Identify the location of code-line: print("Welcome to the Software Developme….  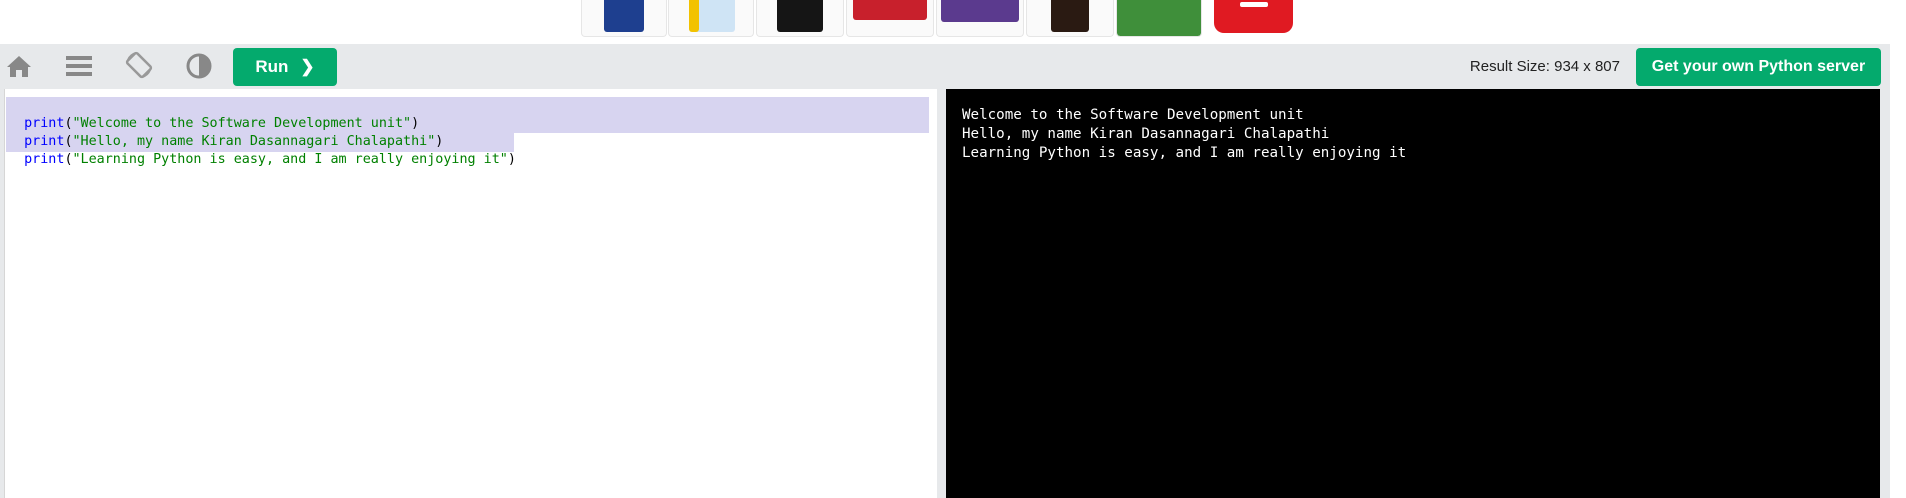
(212, 114).